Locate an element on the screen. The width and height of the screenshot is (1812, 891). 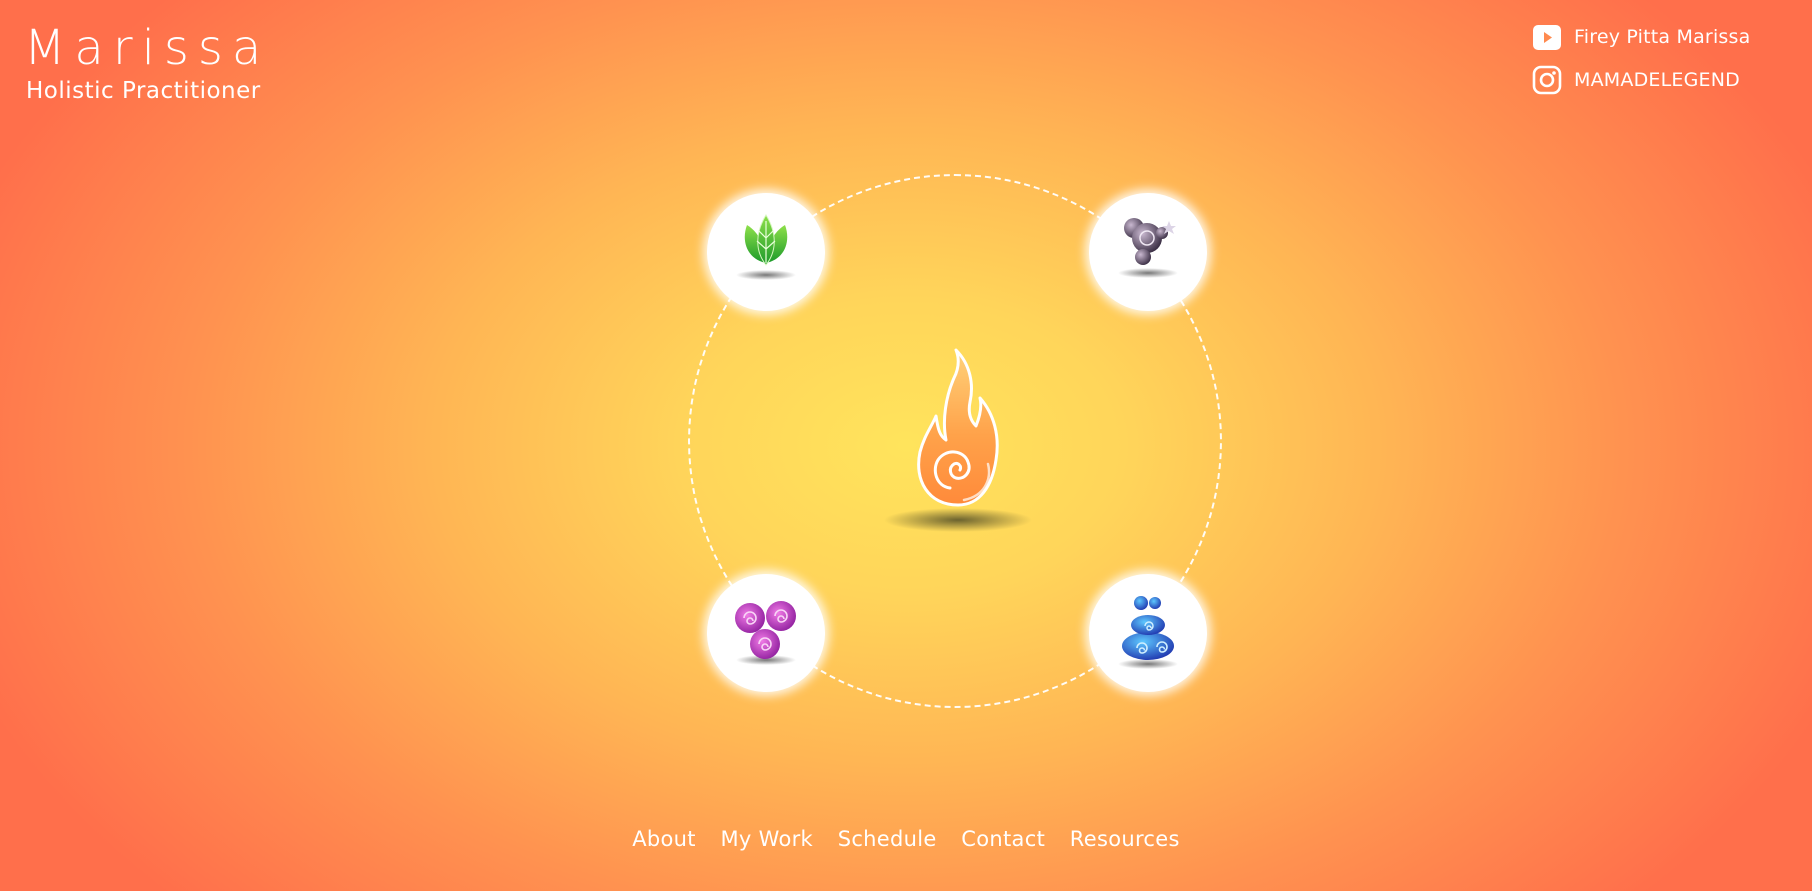
nav-contact: Contact is located at coordinates (1003, 839).